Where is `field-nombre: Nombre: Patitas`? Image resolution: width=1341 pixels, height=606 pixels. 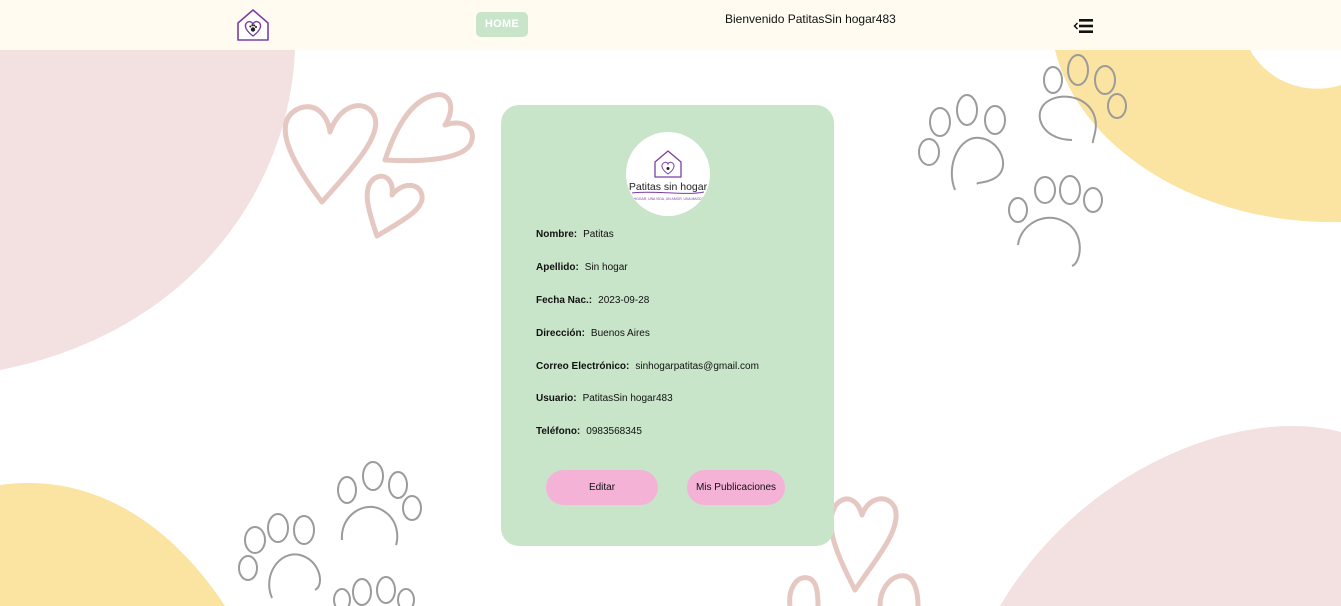
field-nombre: Nombre: Patitas is located at coordinates (575, 234).